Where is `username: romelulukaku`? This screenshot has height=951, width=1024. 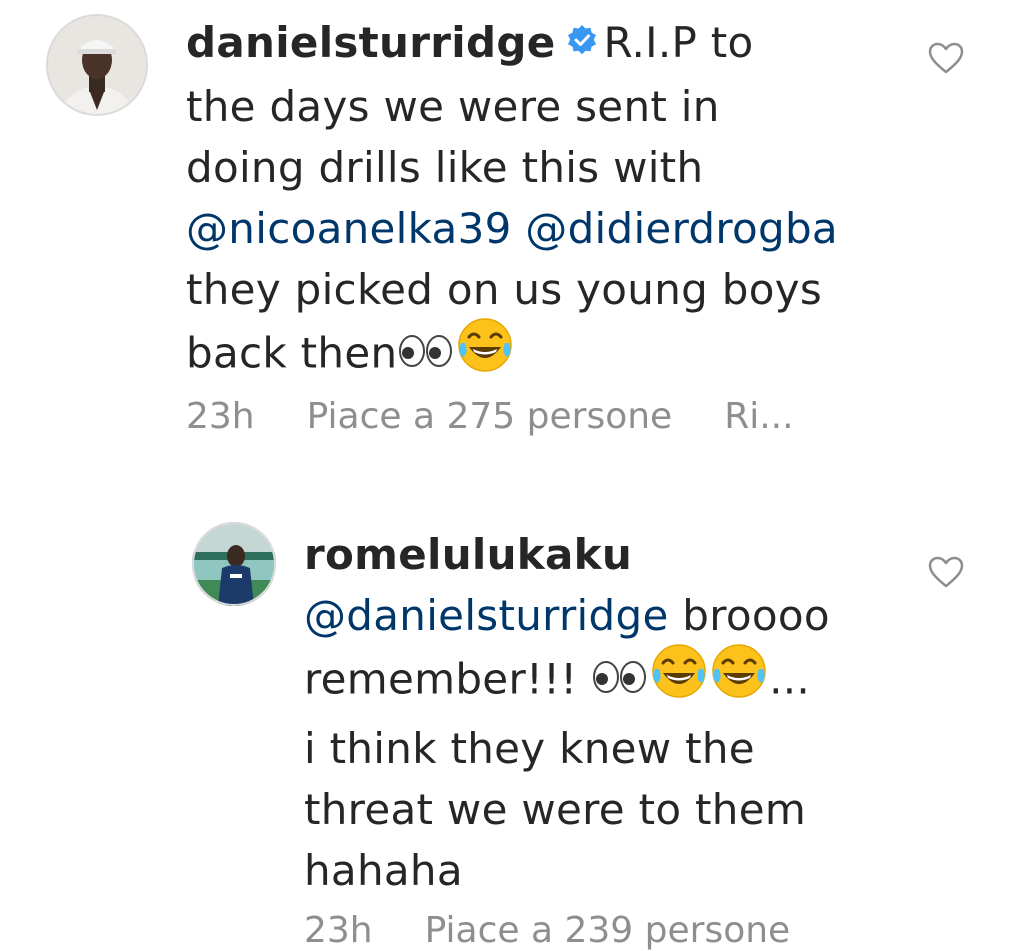
username: romelulukaku is located at coordinates (468, 554).